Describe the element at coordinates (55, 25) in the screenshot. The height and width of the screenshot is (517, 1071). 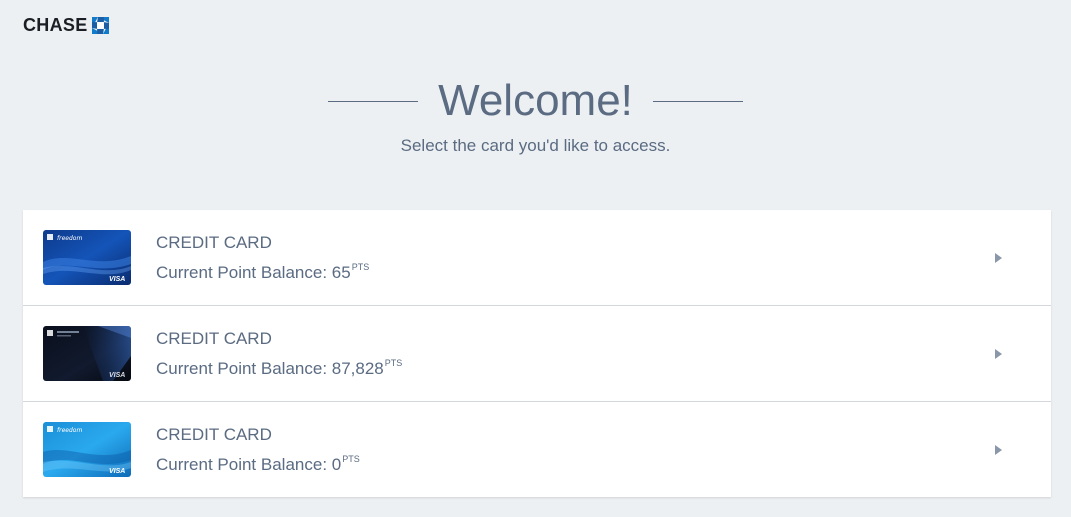
I see `brand-name: CHASE` at that location.